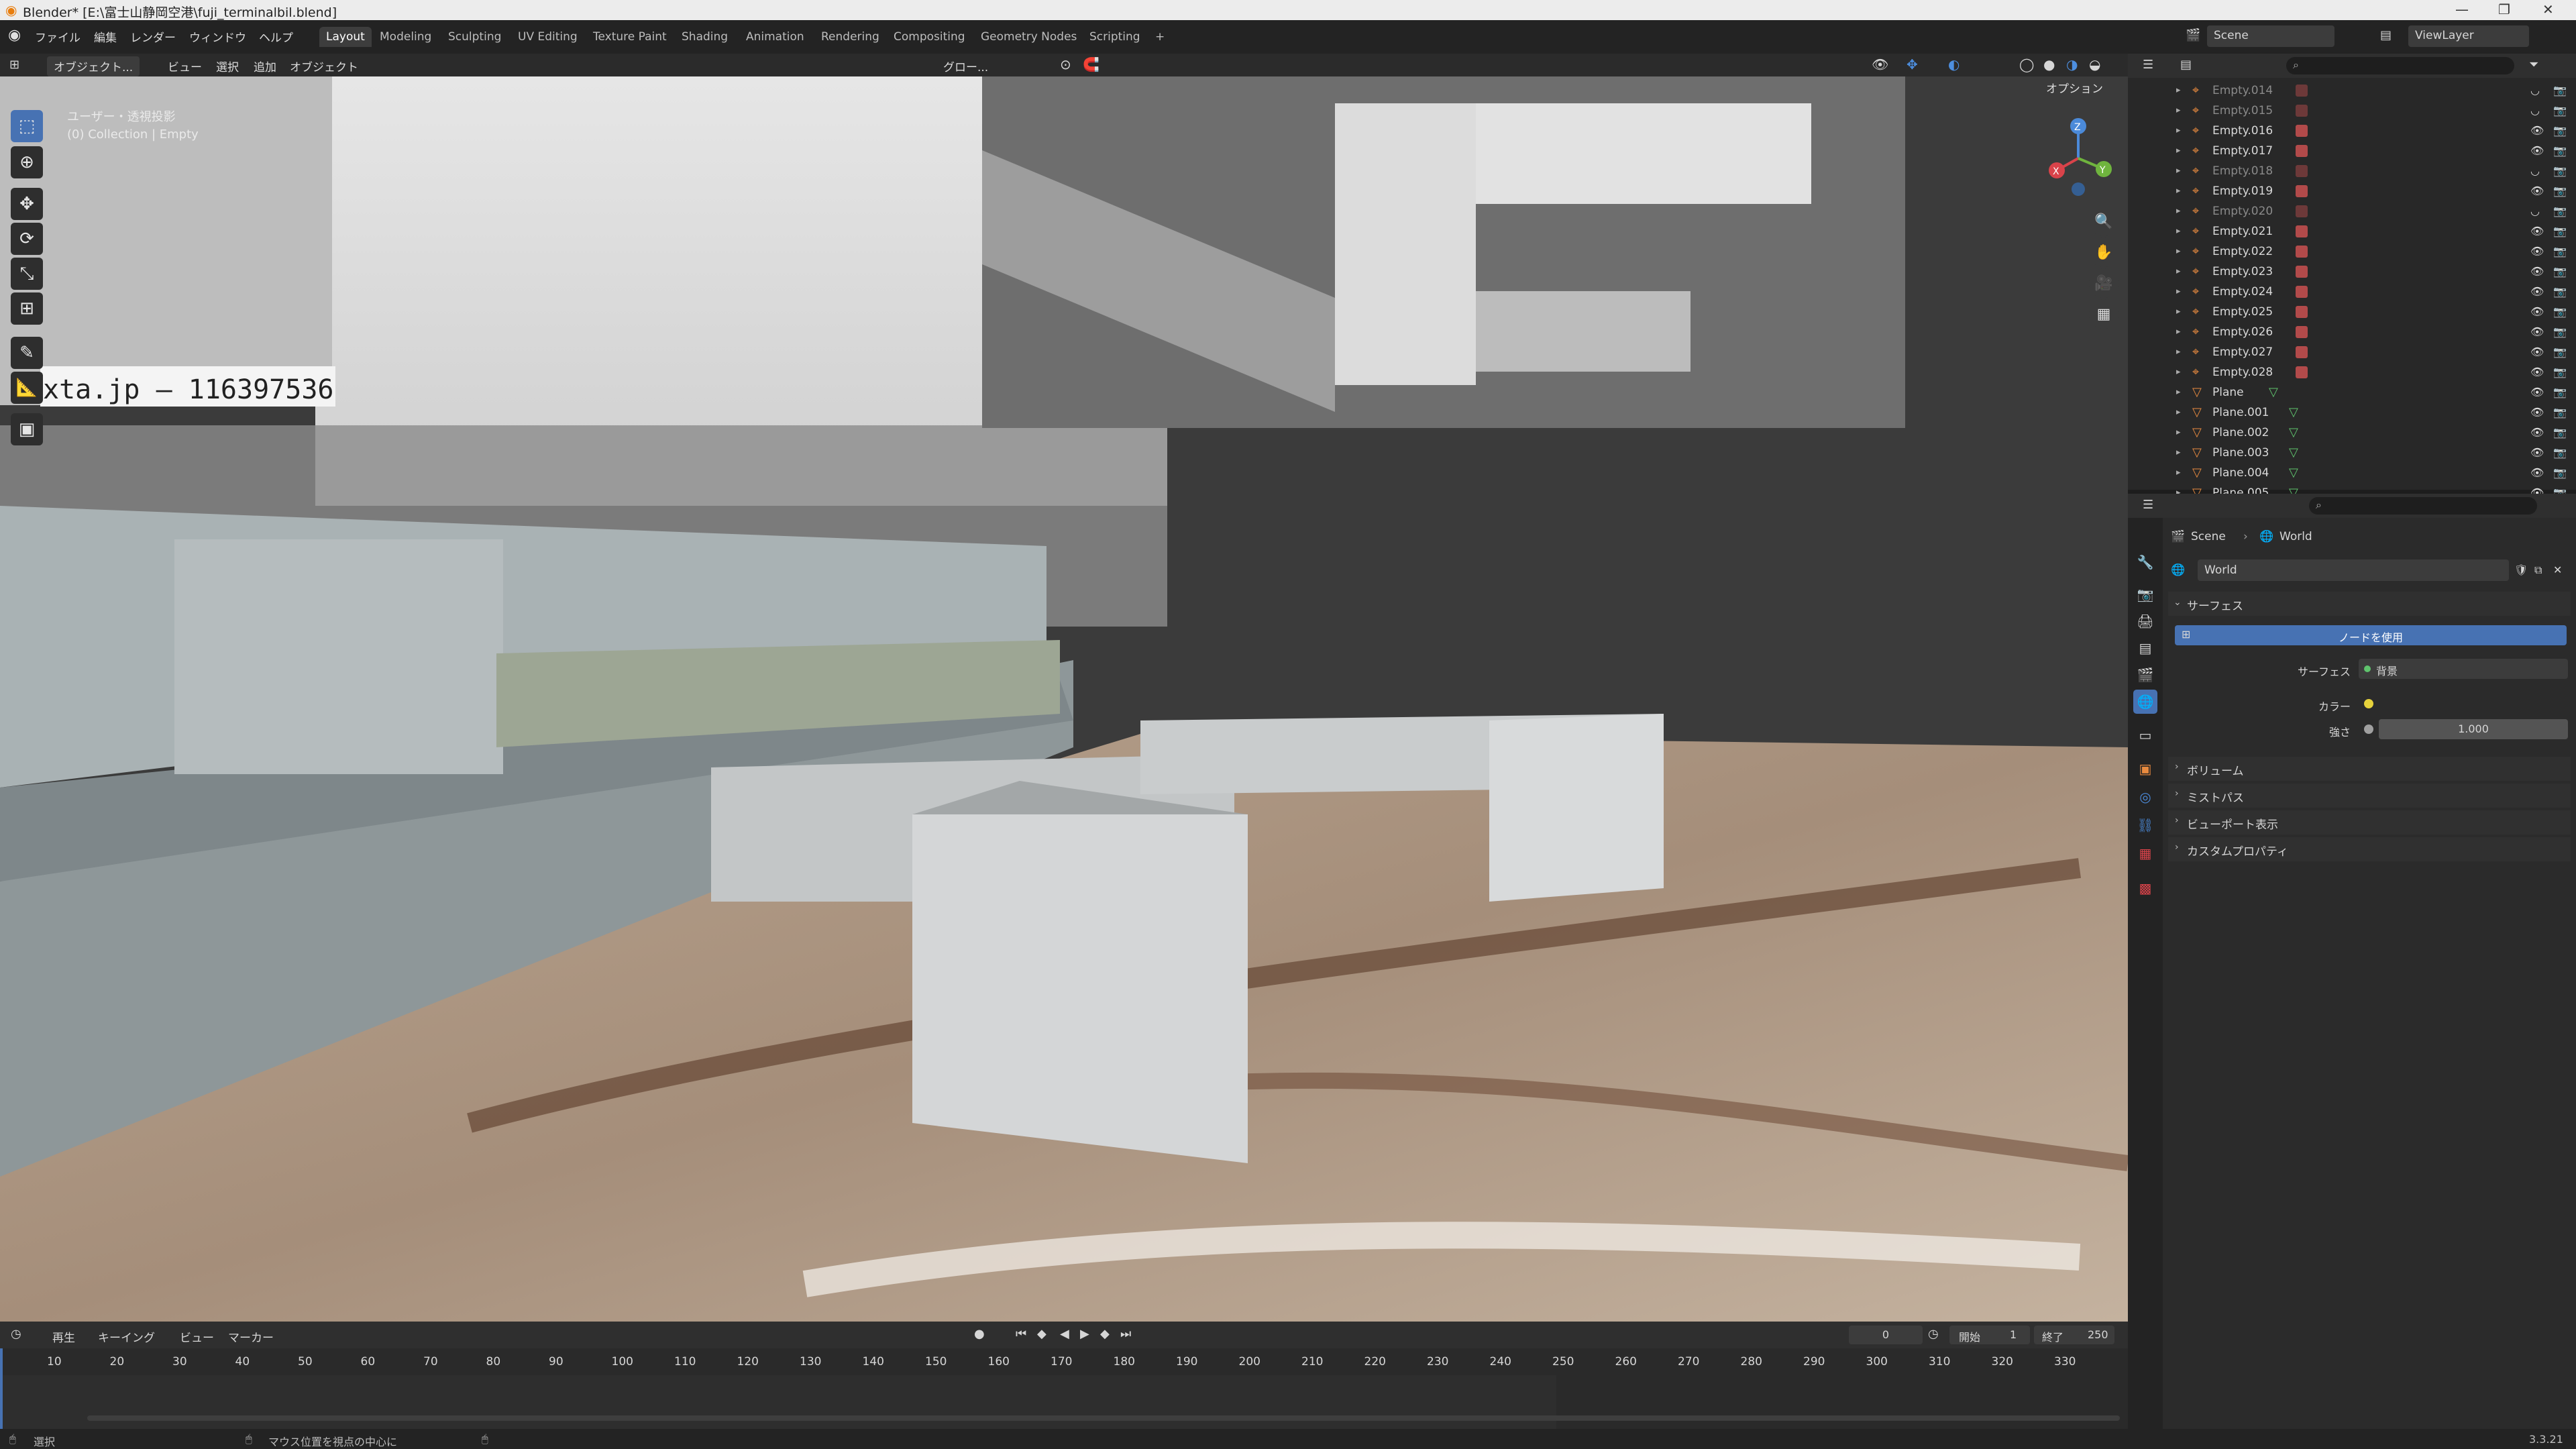 The height and width of the screenshot is (1449, 2576). What do you see at coordinates (2148, 65) in the screenshot?
I see `outliner-editor-icon: ☰` at bounding box center [2148, 65].